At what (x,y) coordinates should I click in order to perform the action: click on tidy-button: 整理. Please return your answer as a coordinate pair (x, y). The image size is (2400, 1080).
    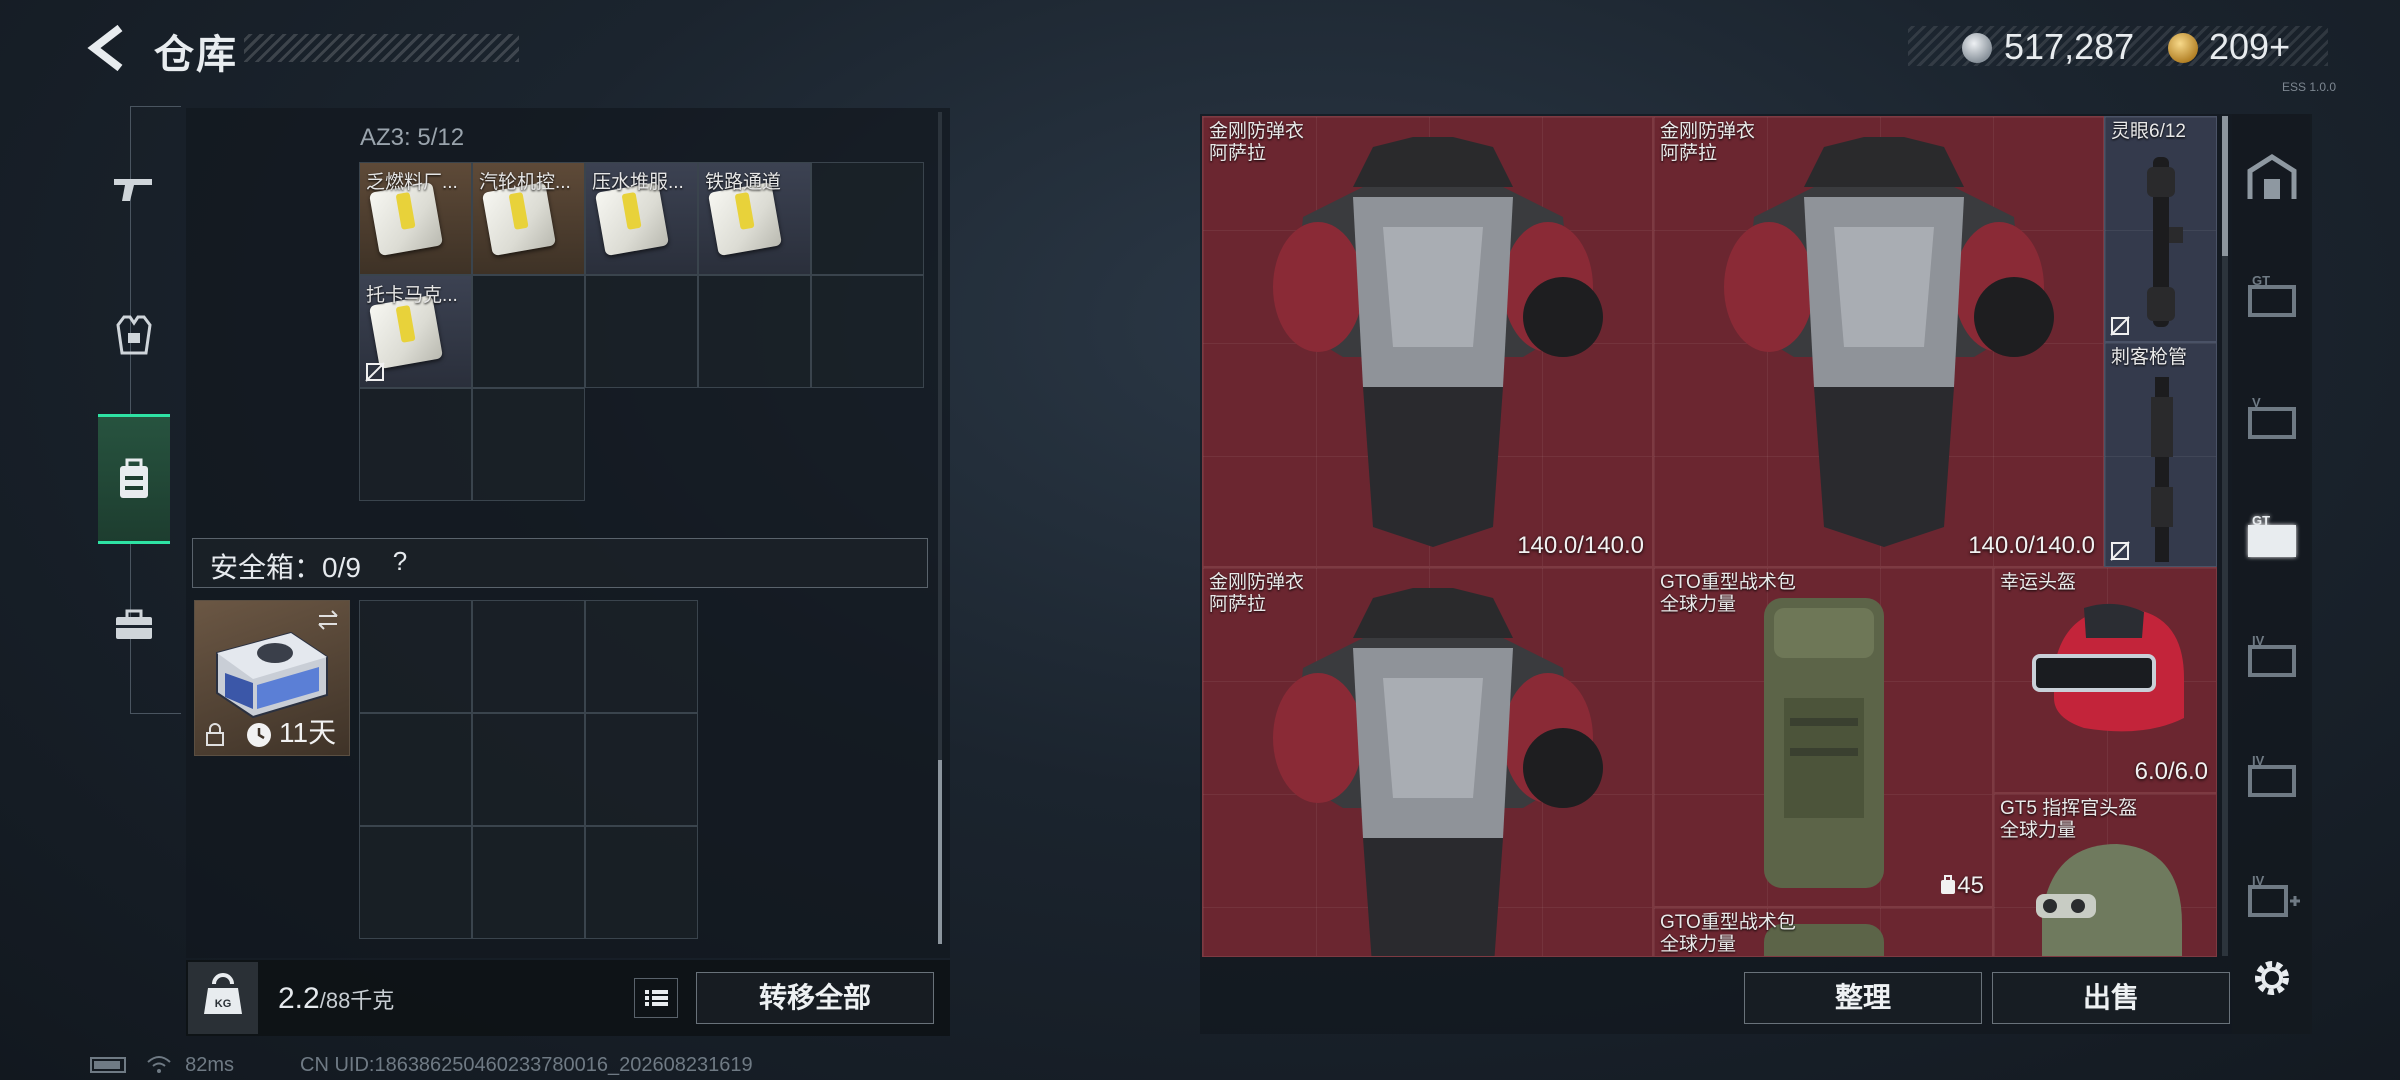
    Looking at the image, I should click on (1863, 998).